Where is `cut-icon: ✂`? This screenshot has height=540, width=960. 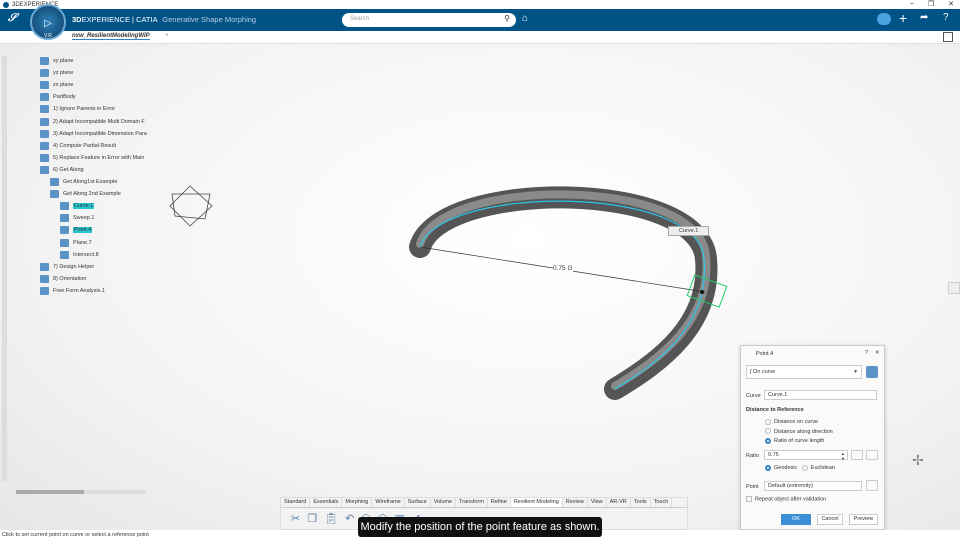 cut-icon: ✂ is located at coordinates (299, 519).